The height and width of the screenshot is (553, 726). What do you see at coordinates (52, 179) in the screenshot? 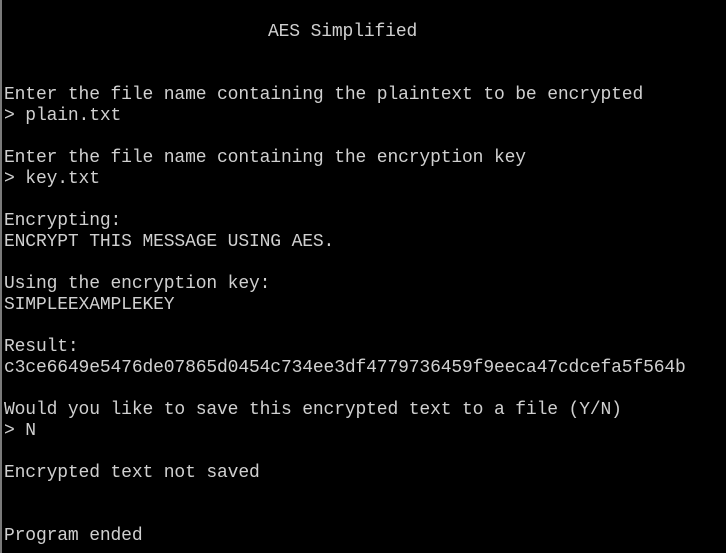
I see `input-key-file: > key.txt` at bounding box center [52, 179].